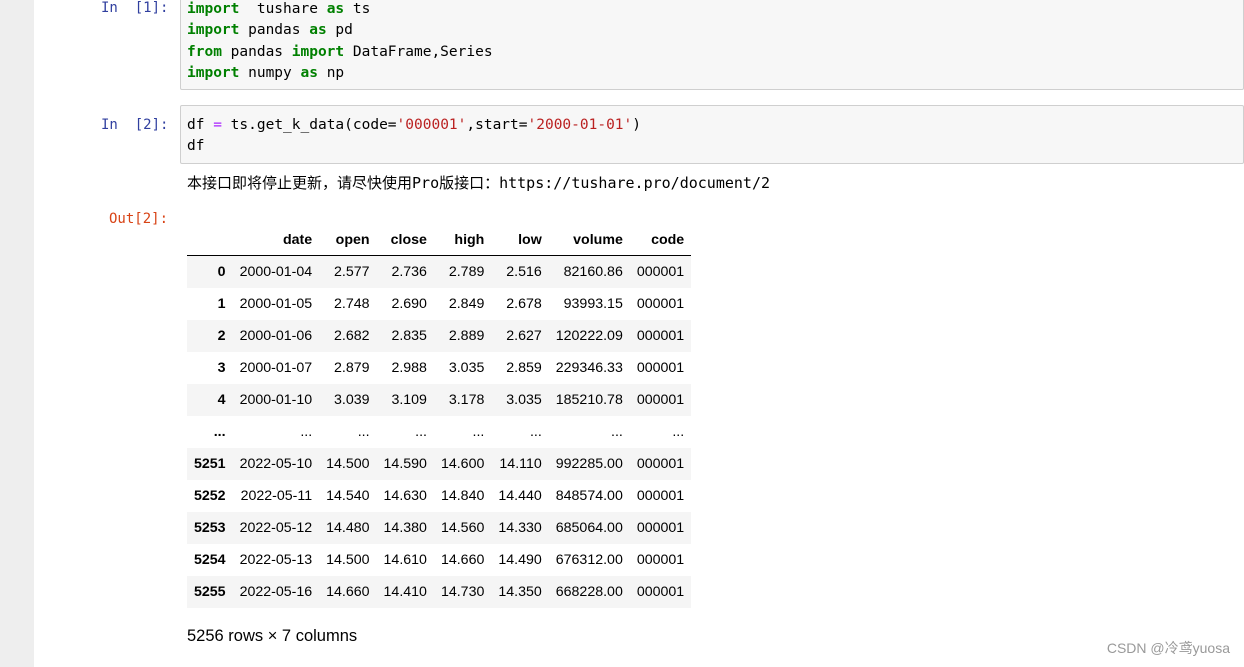 The height and width of the screenshot is (667, 1244). What do you see at coordinates (276, 272) in the screenshot?
I see `table-cell: 2000-01-04` at bounding box center [276, 272].